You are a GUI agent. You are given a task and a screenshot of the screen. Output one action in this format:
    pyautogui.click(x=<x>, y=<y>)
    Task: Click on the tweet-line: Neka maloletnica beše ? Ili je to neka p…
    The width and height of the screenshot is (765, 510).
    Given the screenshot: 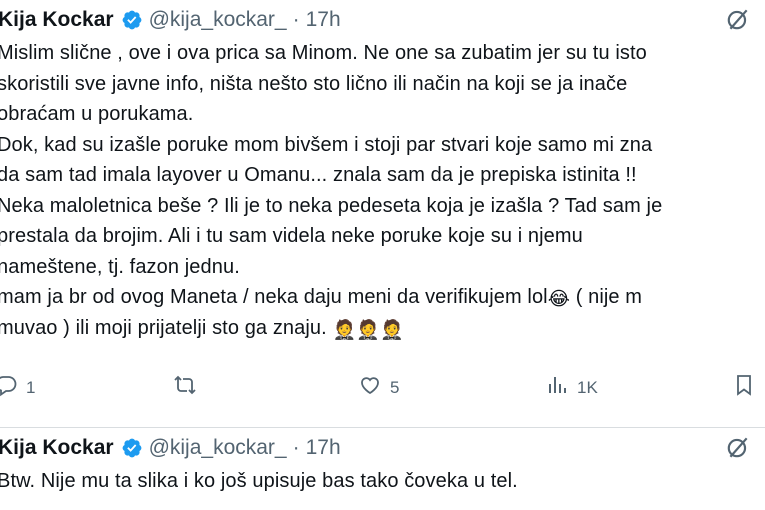 What is the action you would take?
    pyautogui.click(x=331, y=205)
    